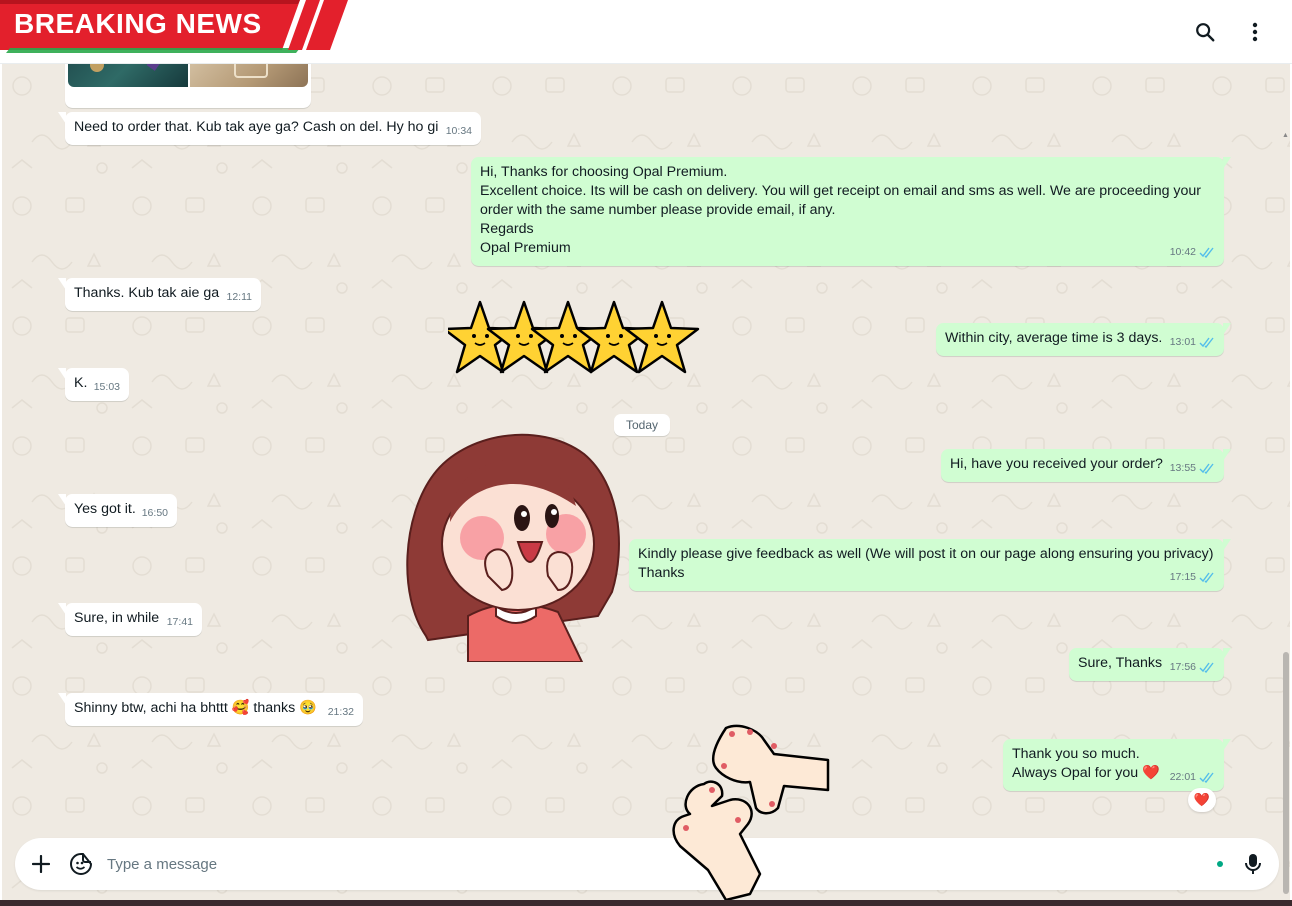 Image resolution: width=1292 pixels, height=906 pixels. Describe the element at coordinates (1076, 763) in the screenshot. I see `message-text: Thank you so much. Always Opal for you` at that location.